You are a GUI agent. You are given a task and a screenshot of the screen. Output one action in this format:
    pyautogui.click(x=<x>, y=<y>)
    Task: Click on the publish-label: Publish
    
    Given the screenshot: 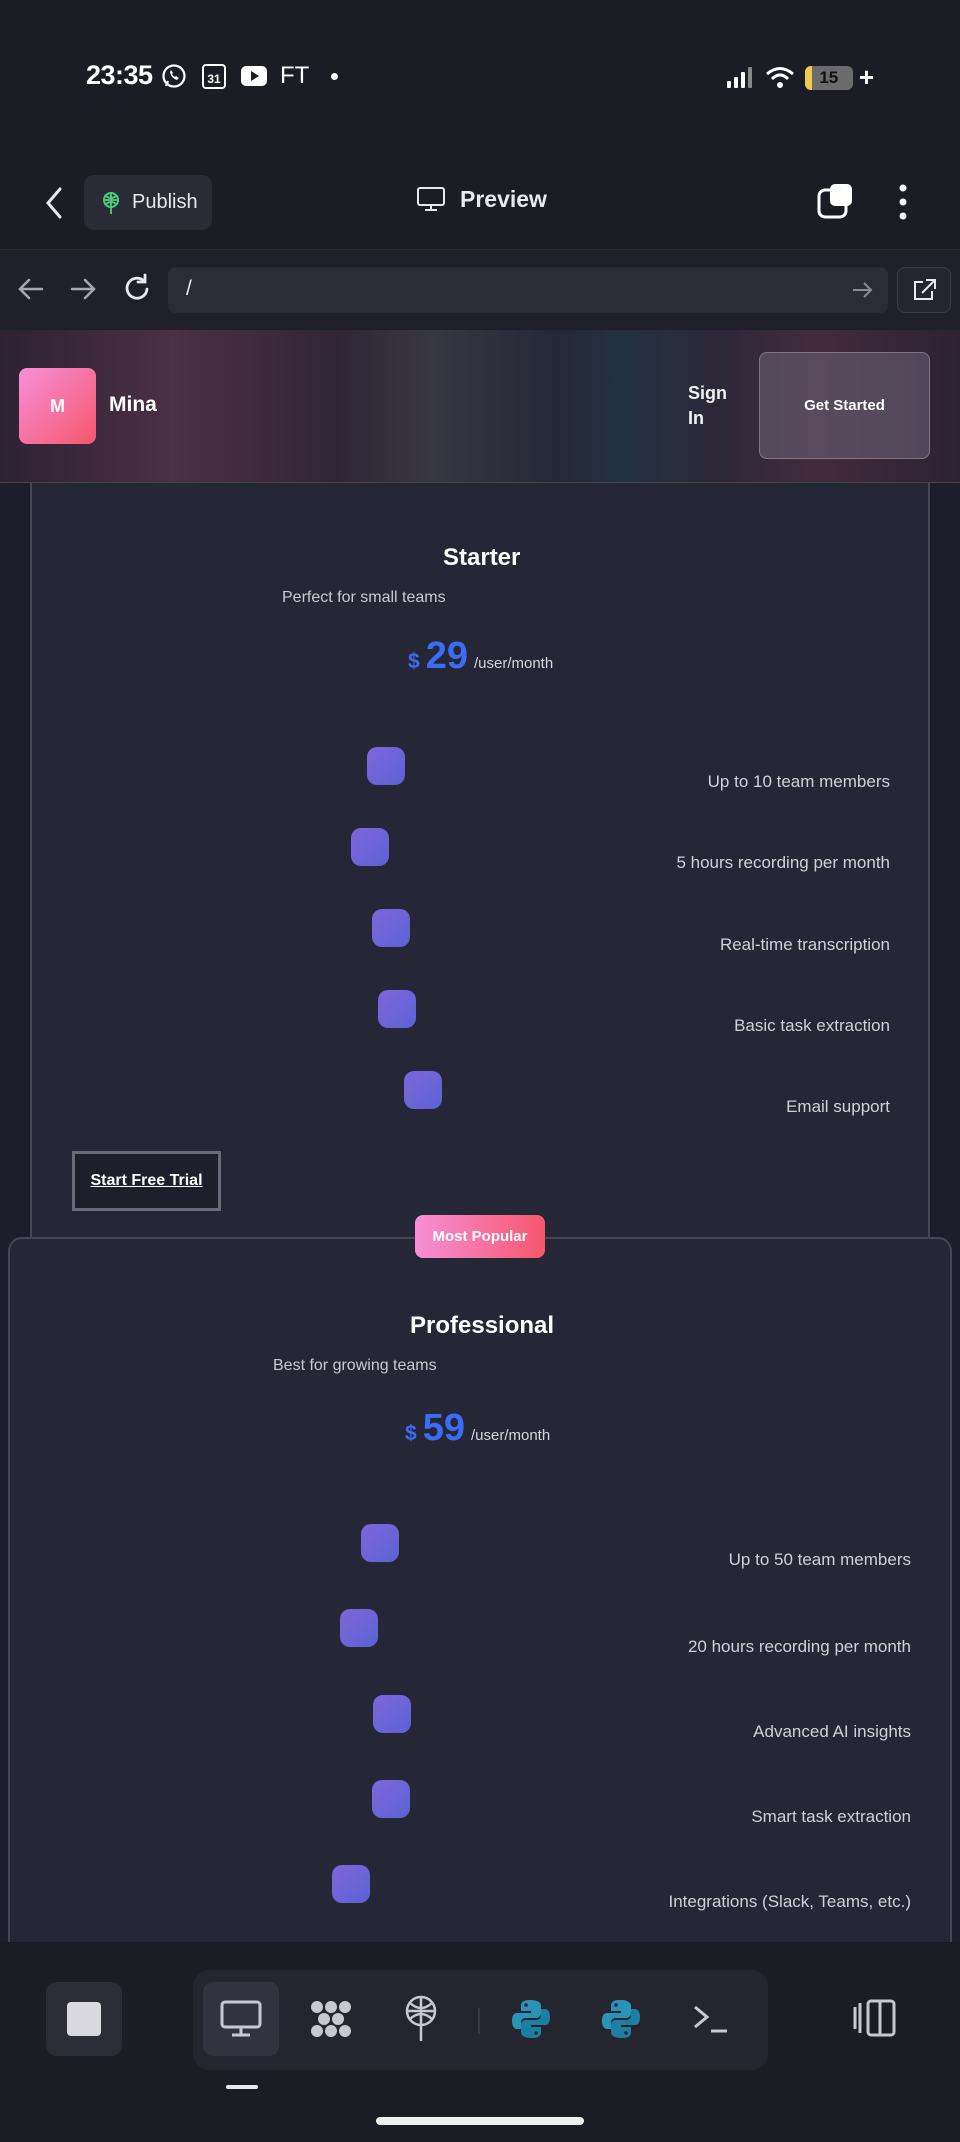 What is the action you would take?
    pyautogui.click(x=165, y=202)
    